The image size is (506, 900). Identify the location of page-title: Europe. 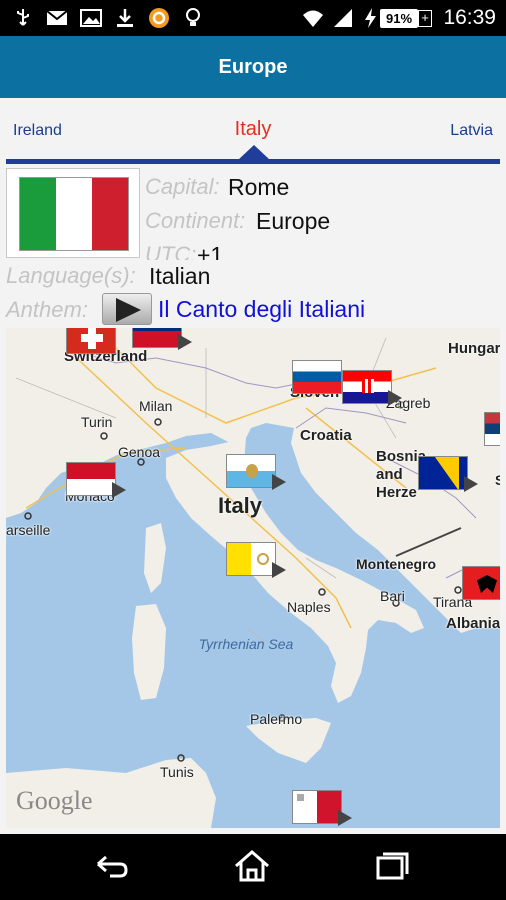
(253, 67).